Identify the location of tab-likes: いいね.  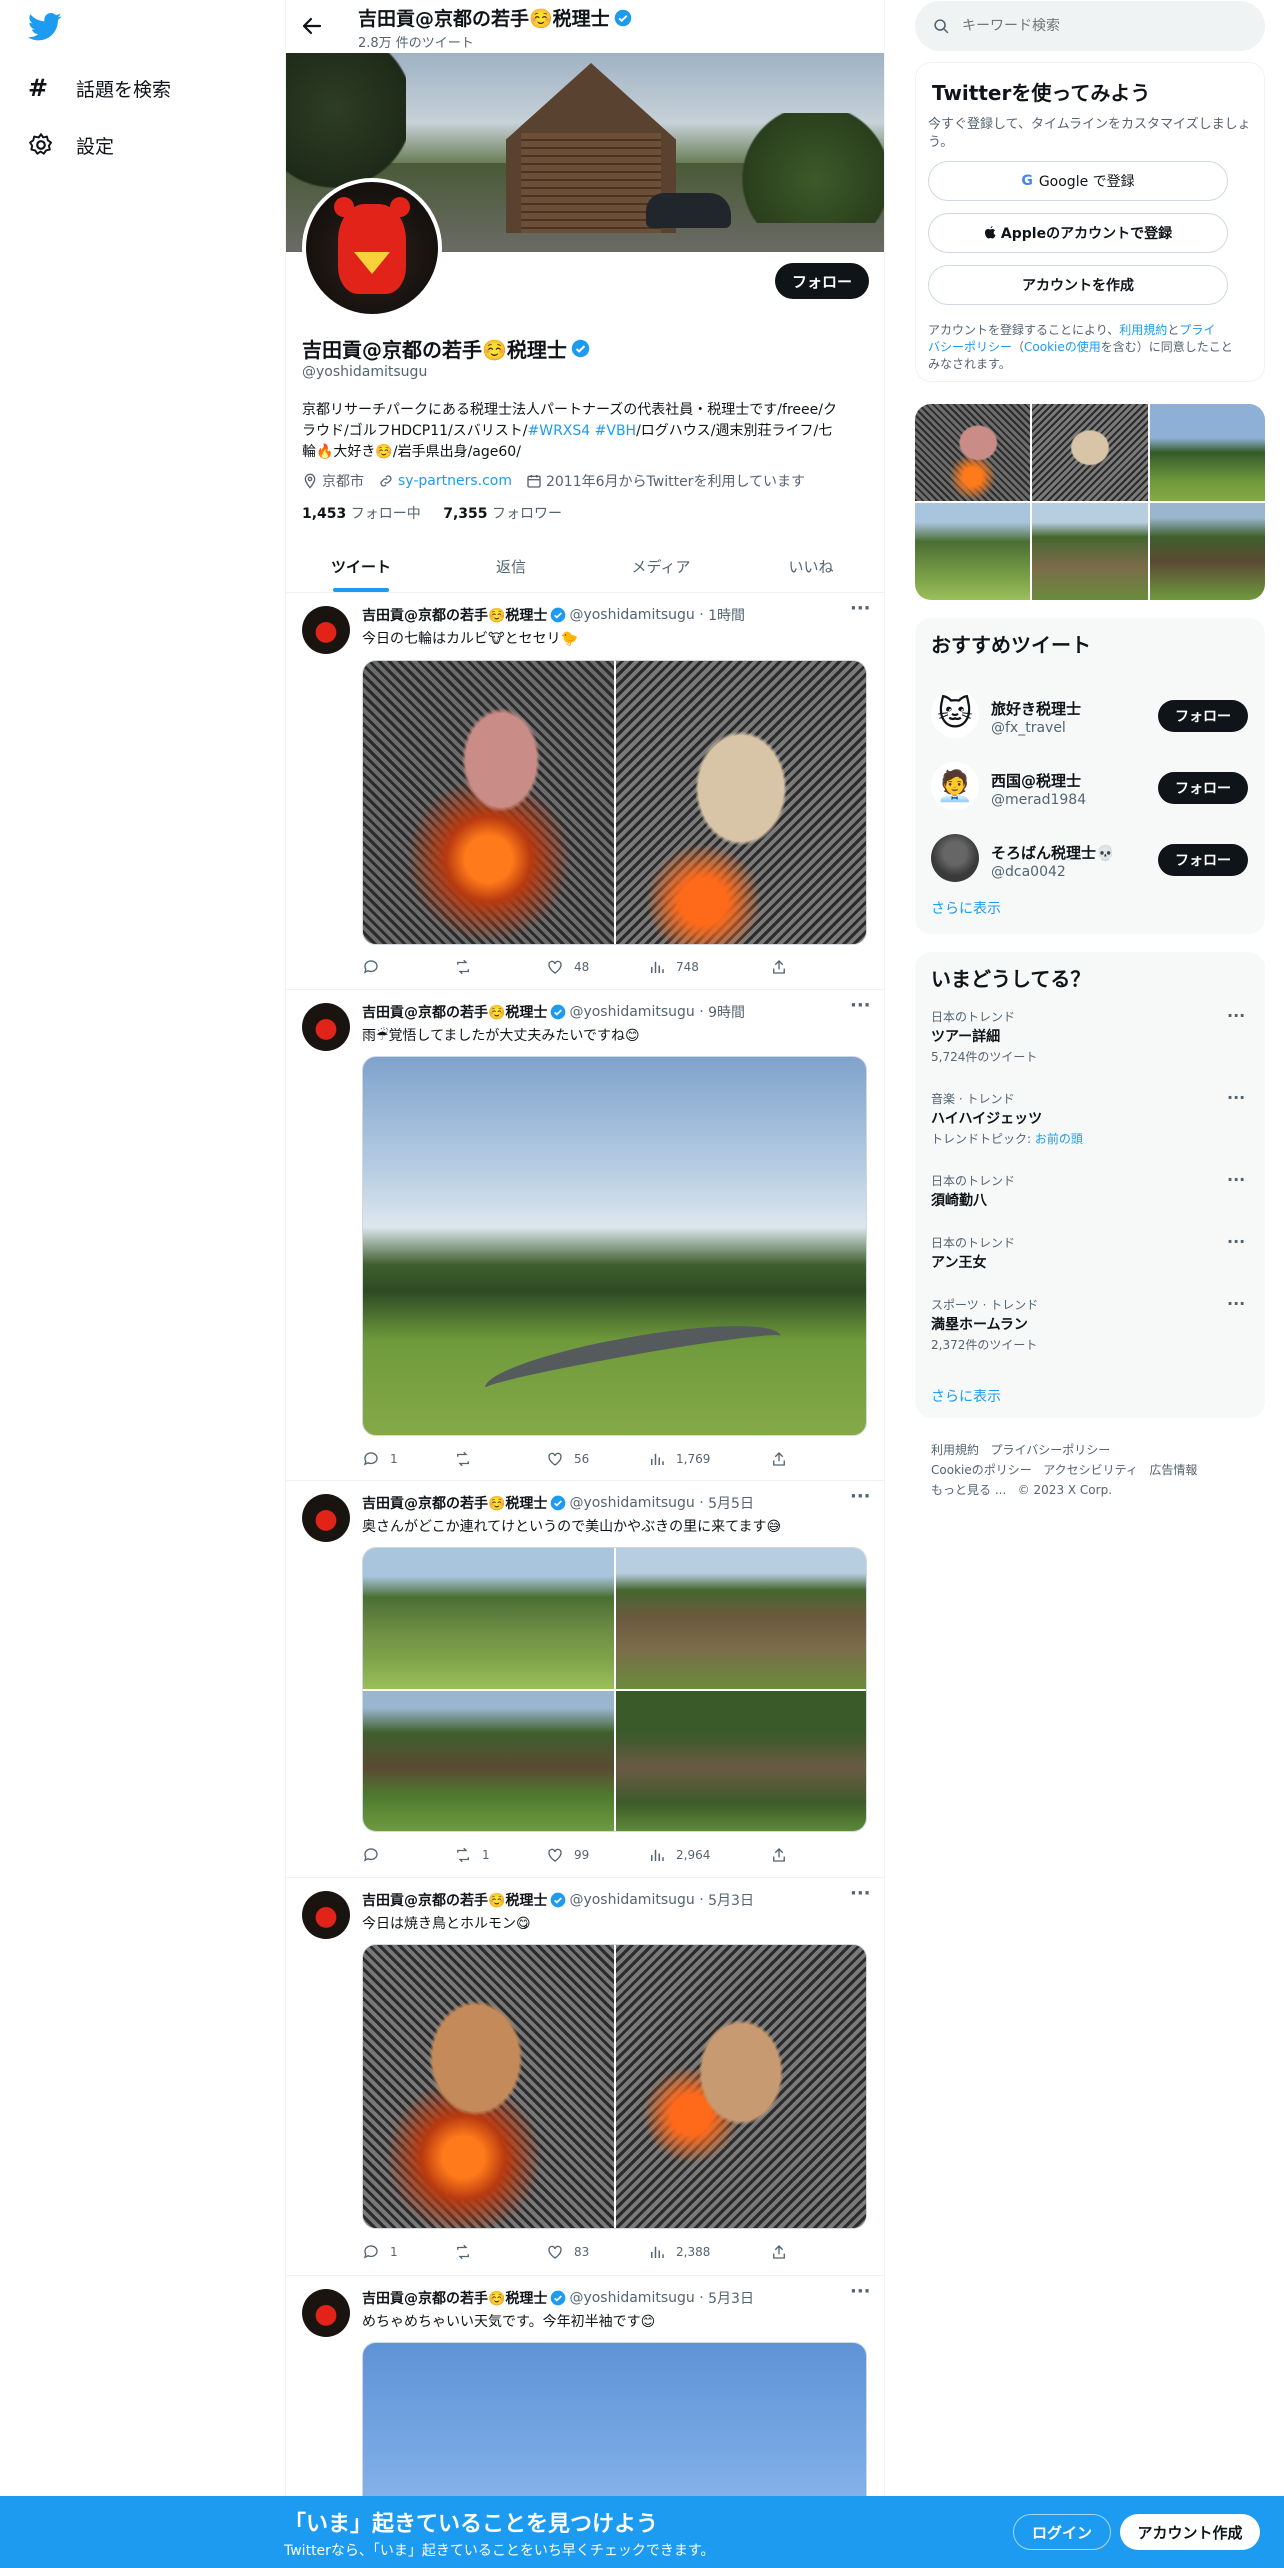
(810, 566).